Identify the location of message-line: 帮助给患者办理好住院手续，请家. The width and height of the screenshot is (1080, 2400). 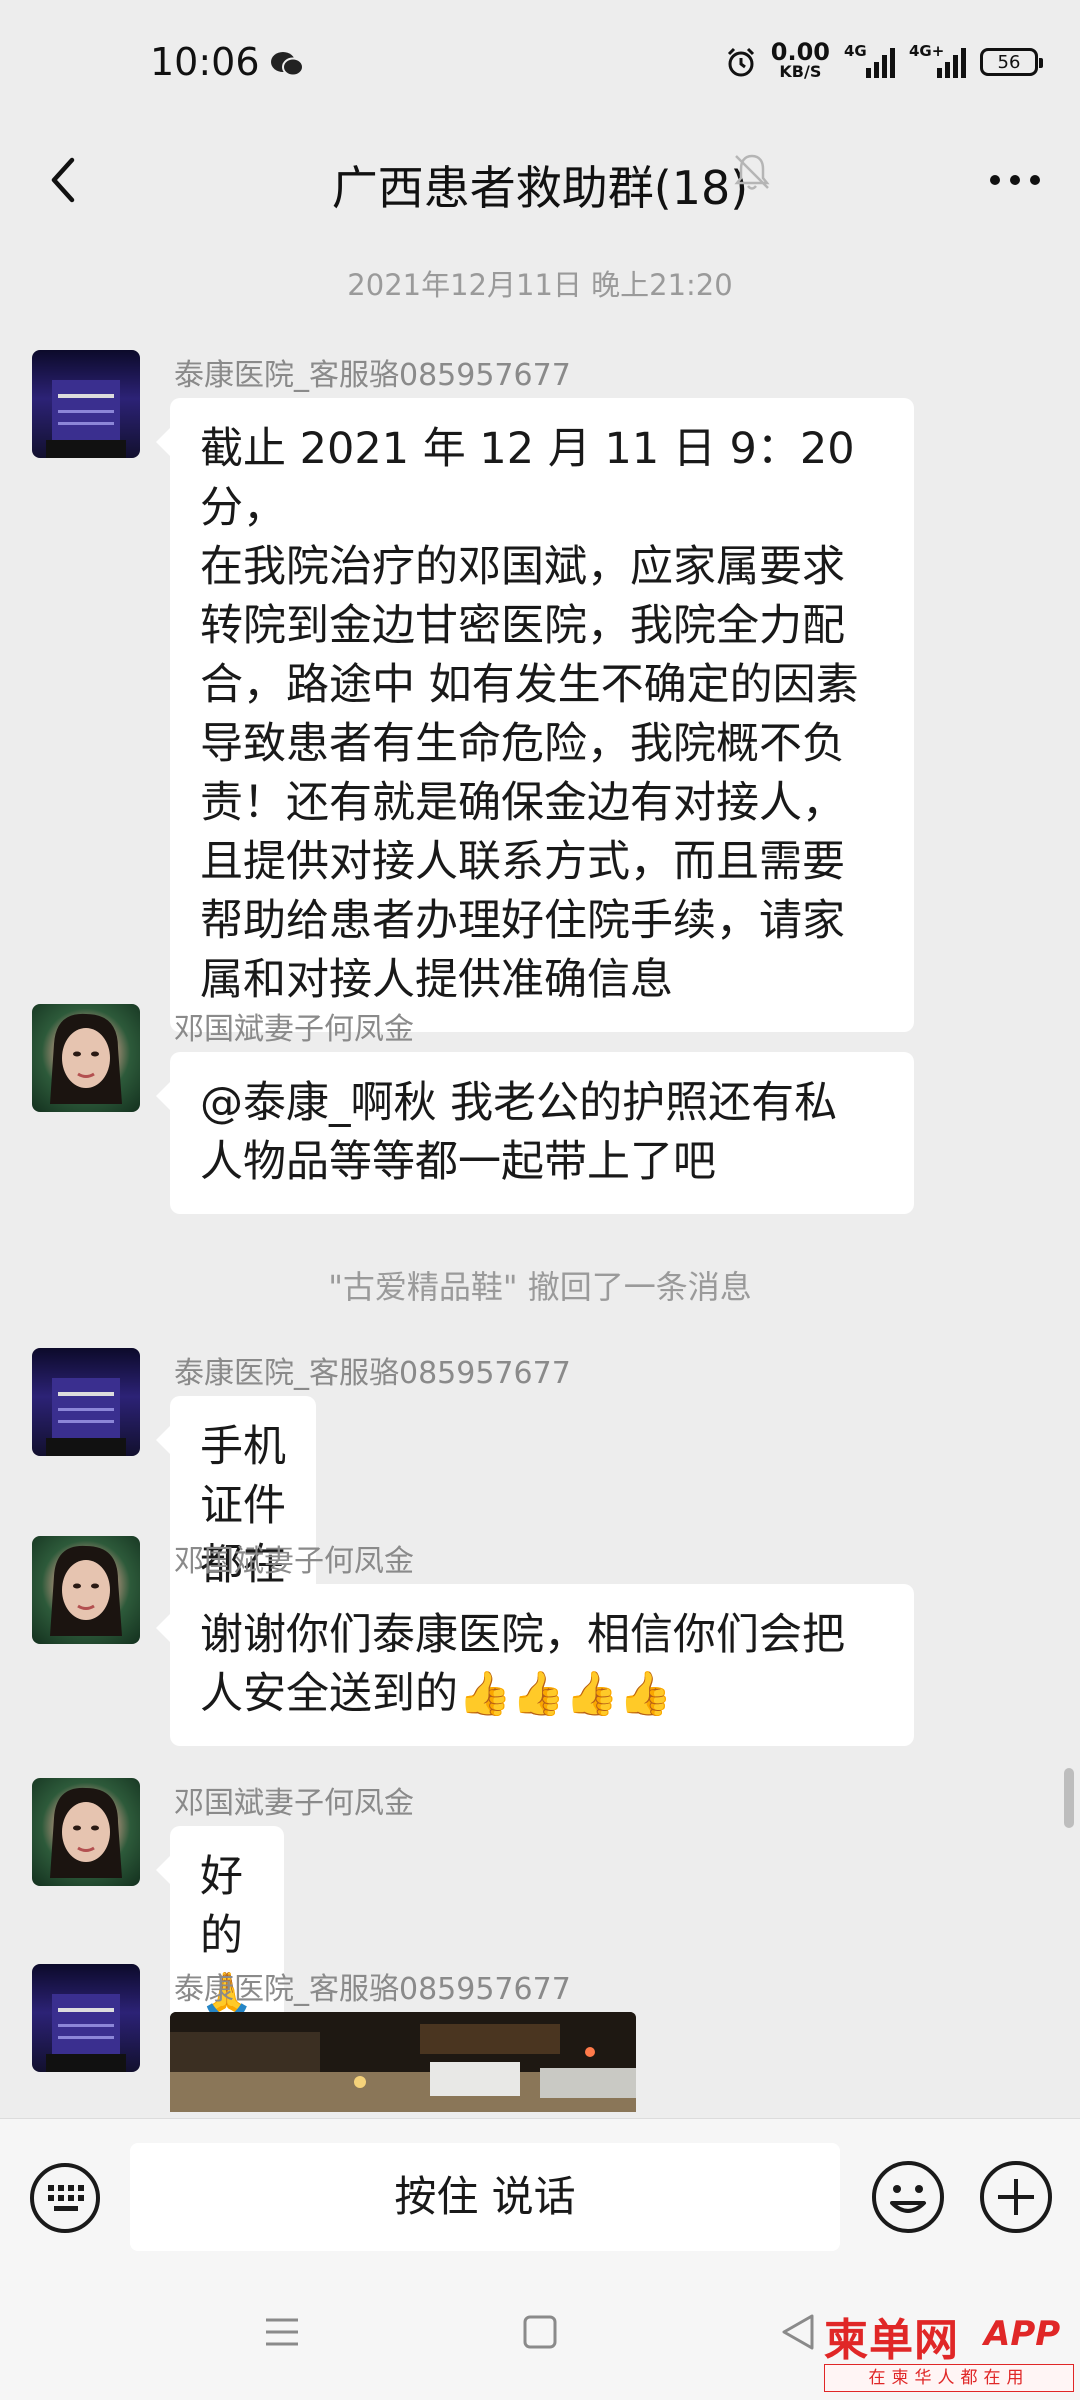
(522, 921).